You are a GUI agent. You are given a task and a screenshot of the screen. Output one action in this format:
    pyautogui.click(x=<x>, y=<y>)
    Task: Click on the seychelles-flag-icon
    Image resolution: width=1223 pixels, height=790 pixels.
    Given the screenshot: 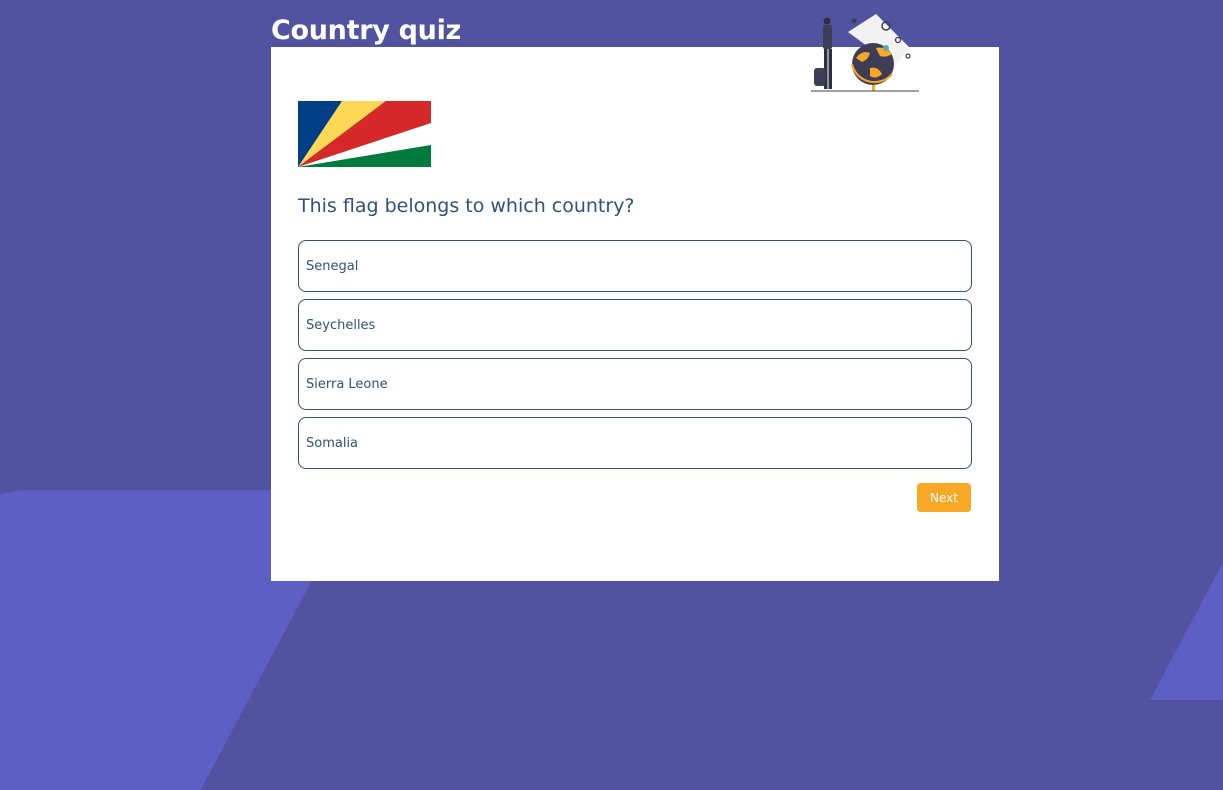 What is the action you would take?
    pyautogui.click(x=364, y=134)
    